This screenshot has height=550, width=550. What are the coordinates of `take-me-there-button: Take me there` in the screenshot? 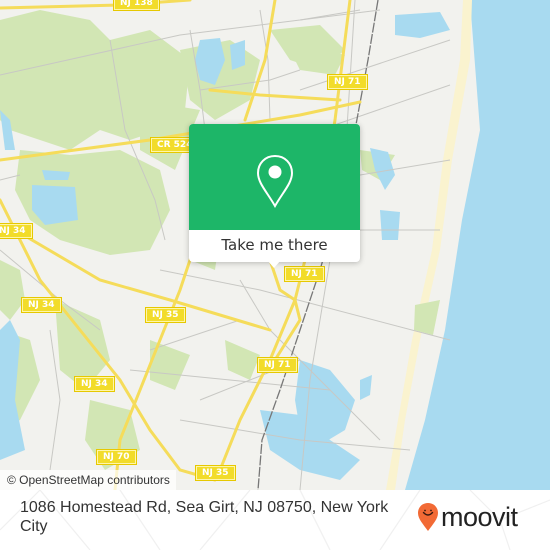 It's located at (274, 246).